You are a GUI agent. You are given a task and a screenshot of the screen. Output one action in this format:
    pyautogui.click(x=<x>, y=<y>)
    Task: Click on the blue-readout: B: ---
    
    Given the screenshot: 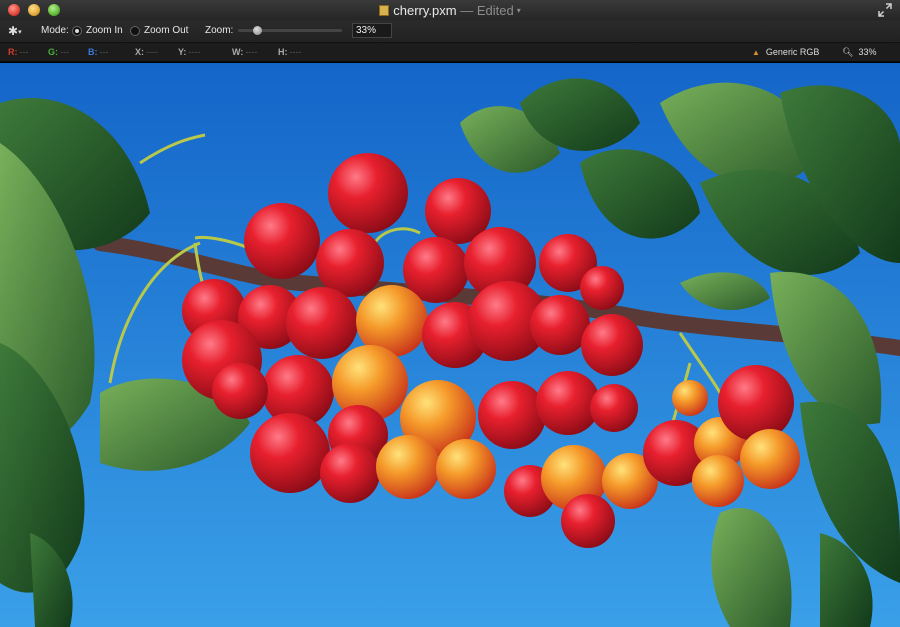 What is the action you would take?
    pyautogui.click(x=98, y=52)
    